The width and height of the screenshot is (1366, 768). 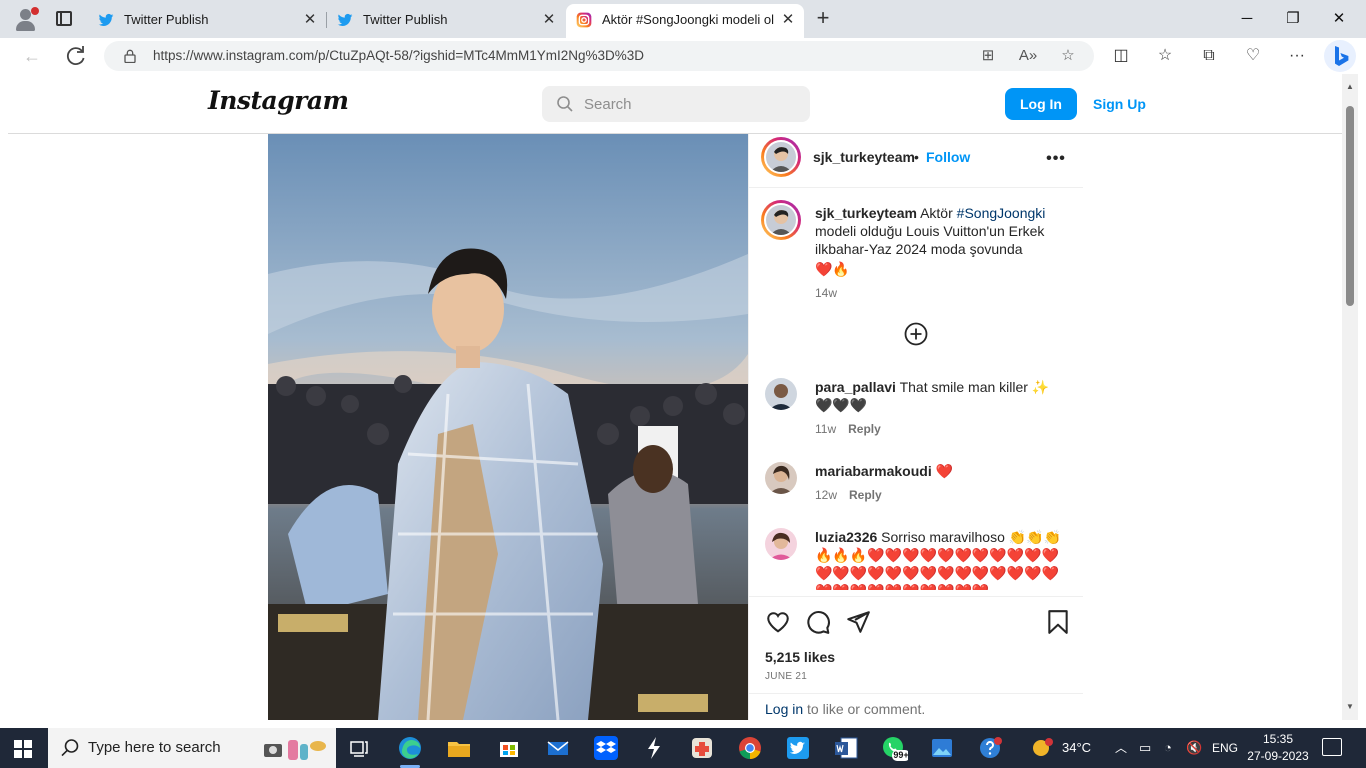 I want to click on show-hidden-icons-chevron-icon: ︿, so click(x=1121, y=748).